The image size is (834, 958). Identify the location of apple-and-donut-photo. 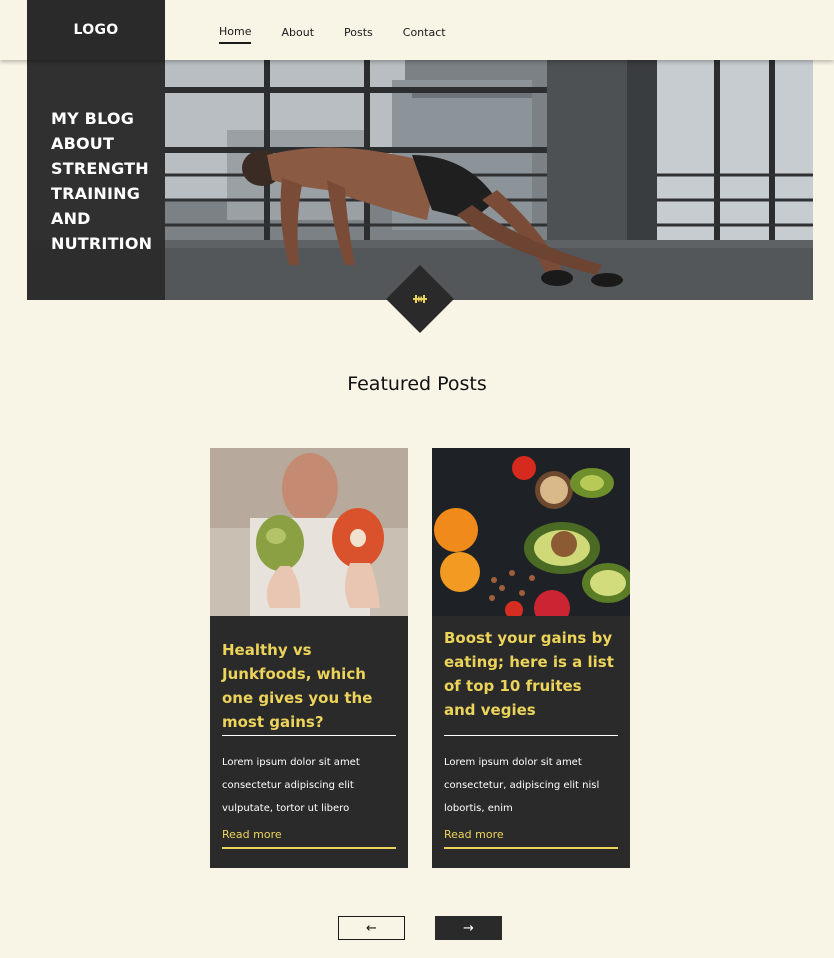
(309, 532).